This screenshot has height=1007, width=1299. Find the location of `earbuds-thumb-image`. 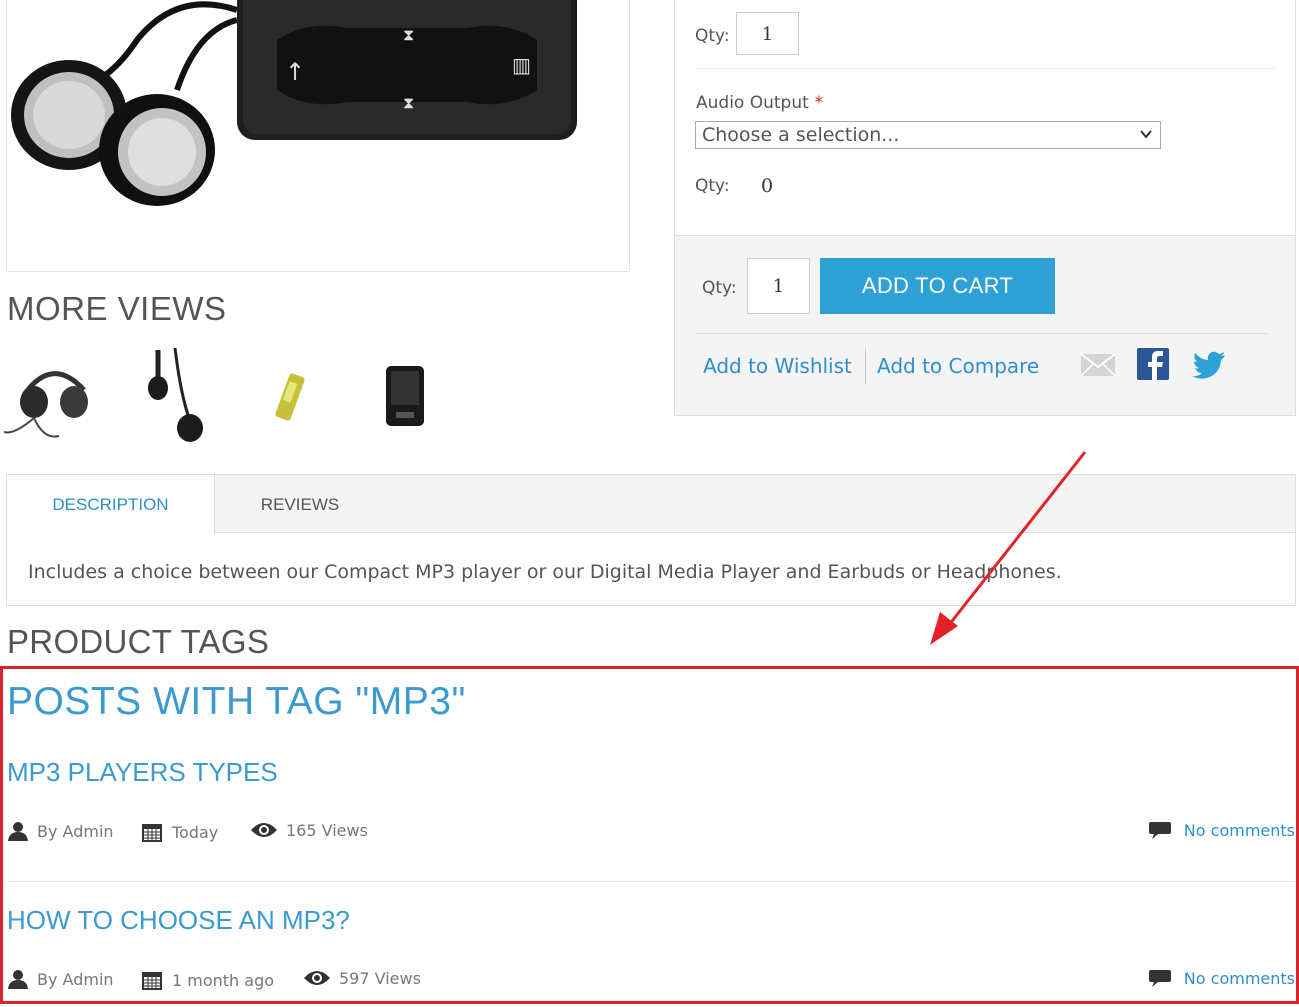

earbuds-thumb-image is located at coordinates (175, 394).